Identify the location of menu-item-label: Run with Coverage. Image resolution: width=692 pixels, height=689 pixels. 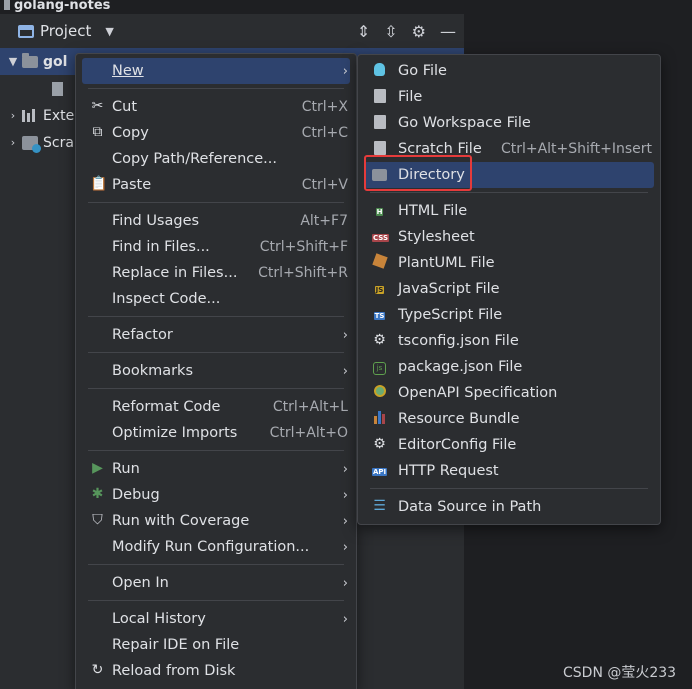
(181, 521).